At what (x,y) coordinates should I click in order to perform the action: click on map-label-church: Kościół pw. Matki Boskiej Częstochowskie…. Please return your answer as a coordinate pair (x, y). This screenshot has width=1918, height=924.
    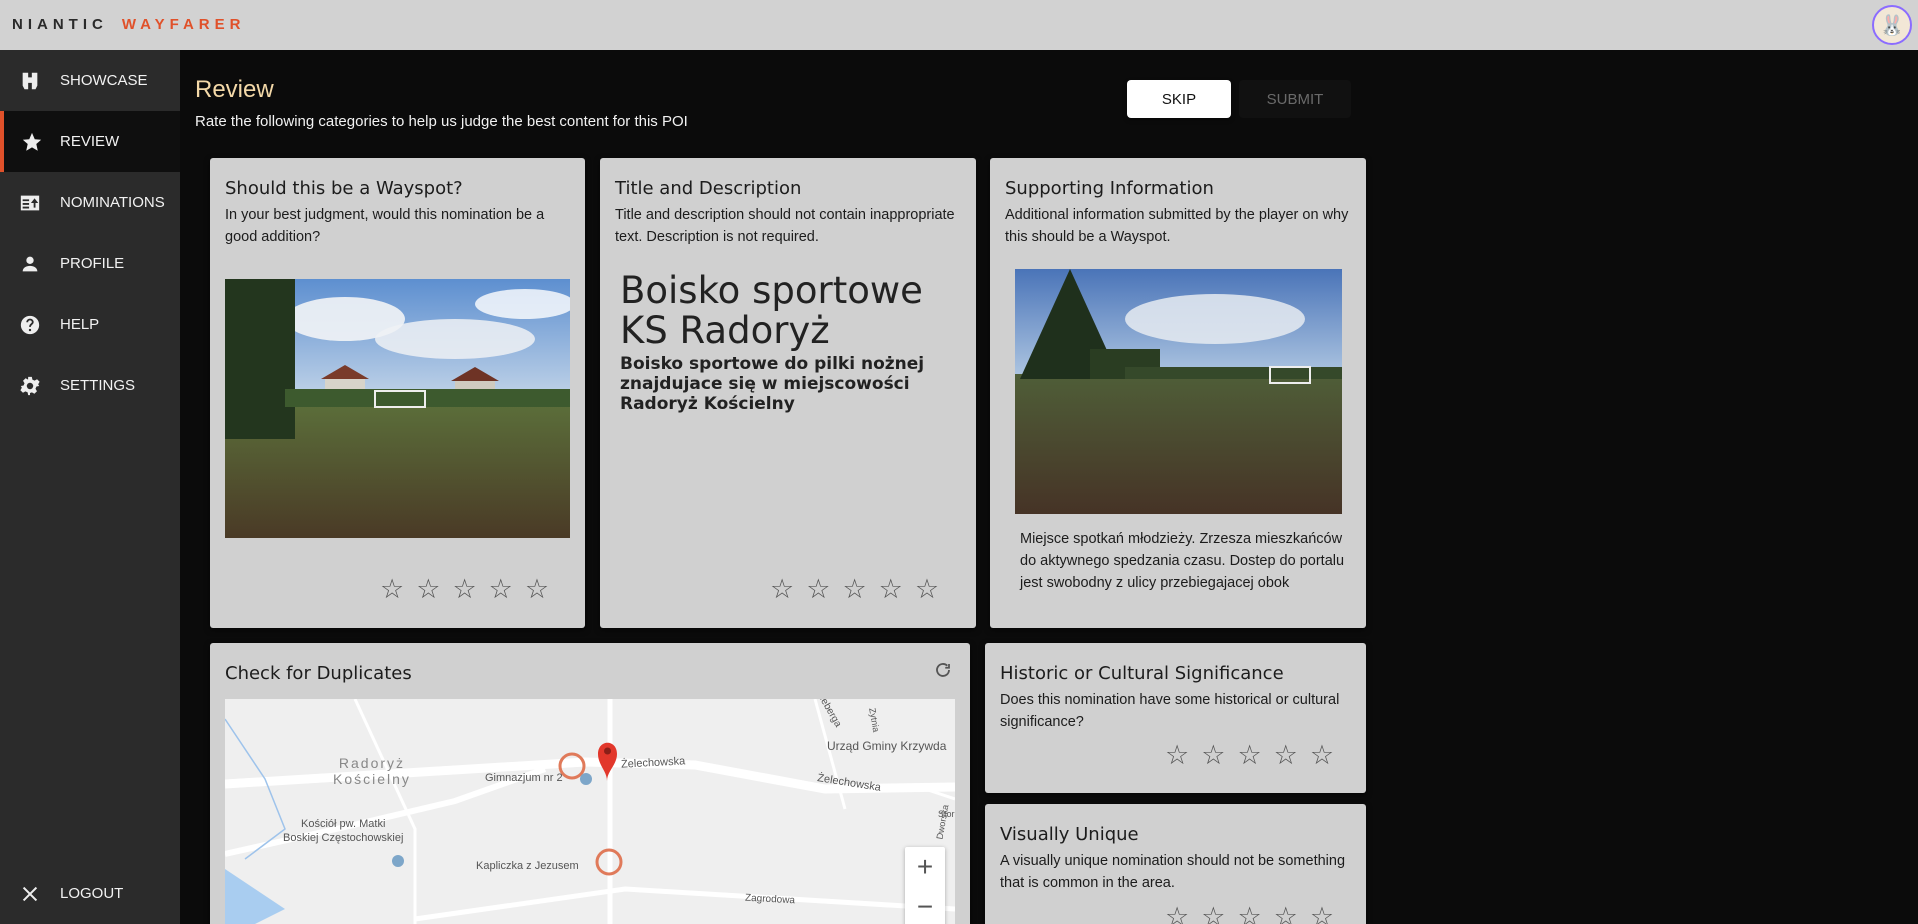
    Looking at the image, I should click on (343, 831).